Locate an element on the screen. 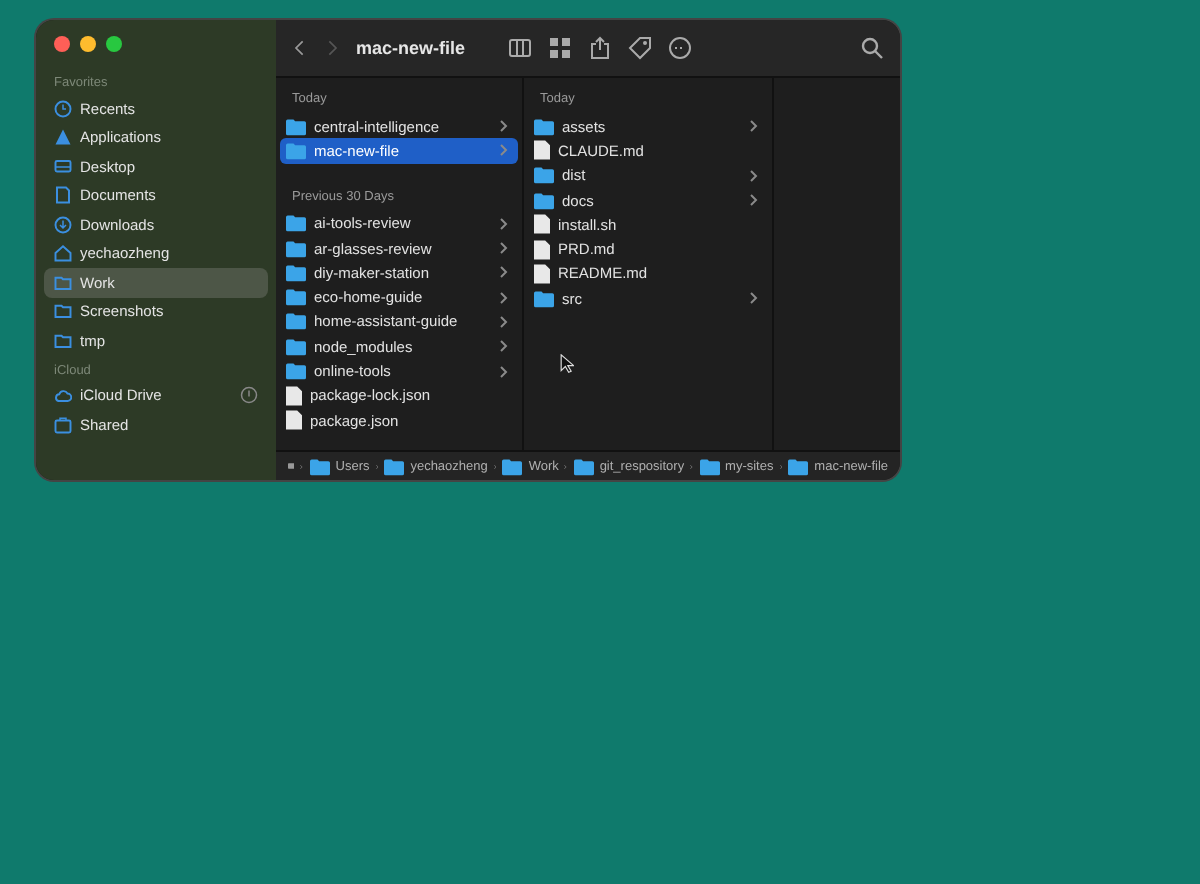 The width and height of the screenshot is (1200, 884). cloud-icon is located at coordinates (63, 395).